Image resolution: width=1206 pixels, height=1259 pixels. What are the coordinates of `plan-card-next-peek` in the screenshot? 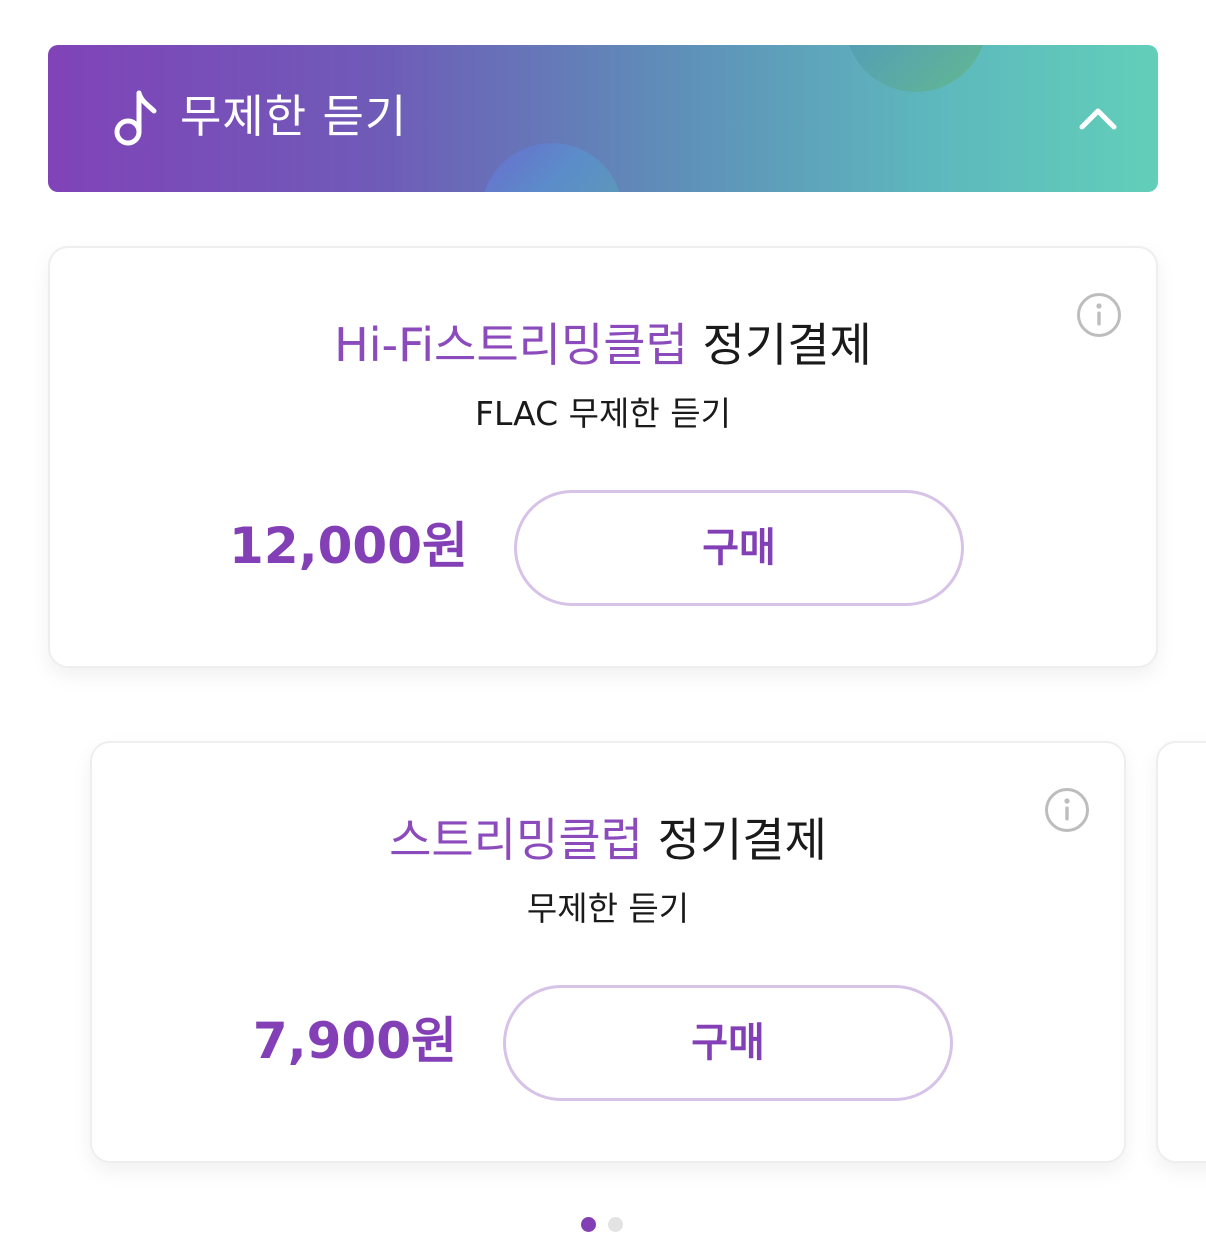 It's located at (1181, 952).